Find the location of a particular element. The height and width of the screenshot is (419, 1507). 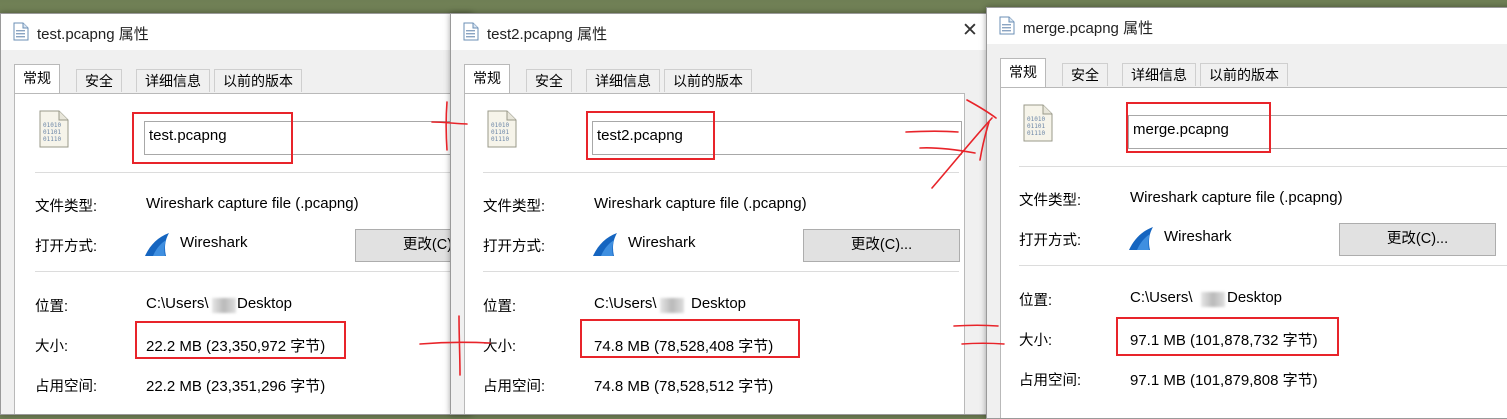

title-bar: test2.pcapng 属性 ✕ is located at coordinates (720, 32).